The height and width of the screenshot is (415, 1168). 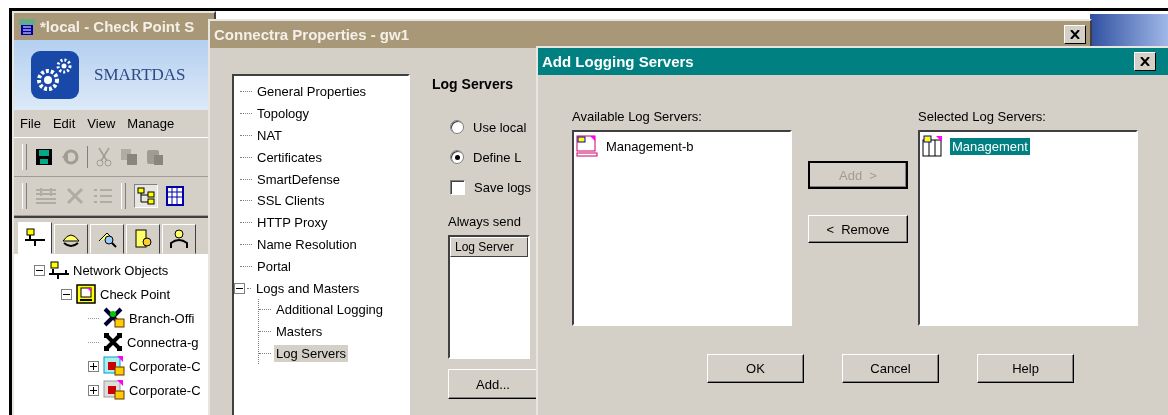 I want to click on list-item: Management-b, so click(x=650, y=146).